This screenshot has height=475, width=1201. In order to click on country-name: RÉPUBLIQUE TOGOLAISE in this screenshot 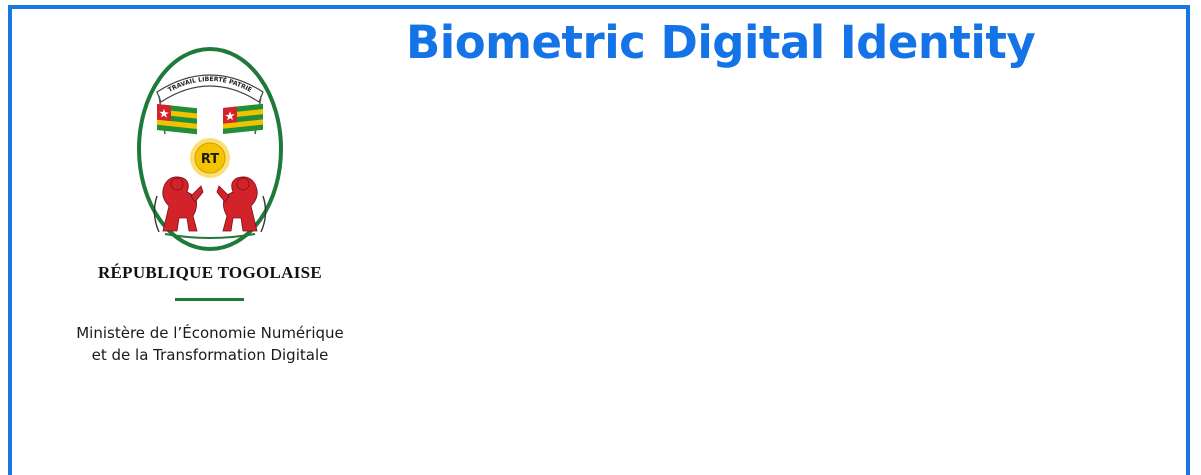, I will do `click(210, 272)`.